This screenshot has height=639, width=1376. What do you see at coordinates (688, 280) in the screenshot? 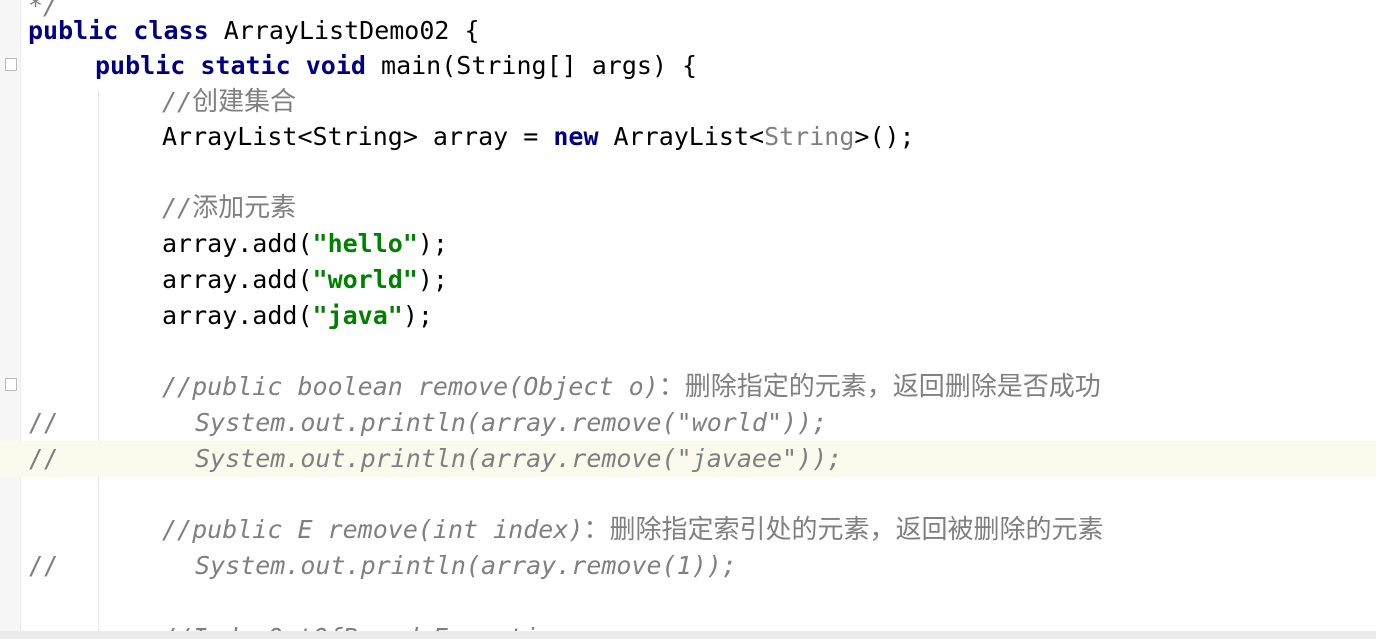
I see `code-line: array.add("world");` at bounding box center [688, 280].